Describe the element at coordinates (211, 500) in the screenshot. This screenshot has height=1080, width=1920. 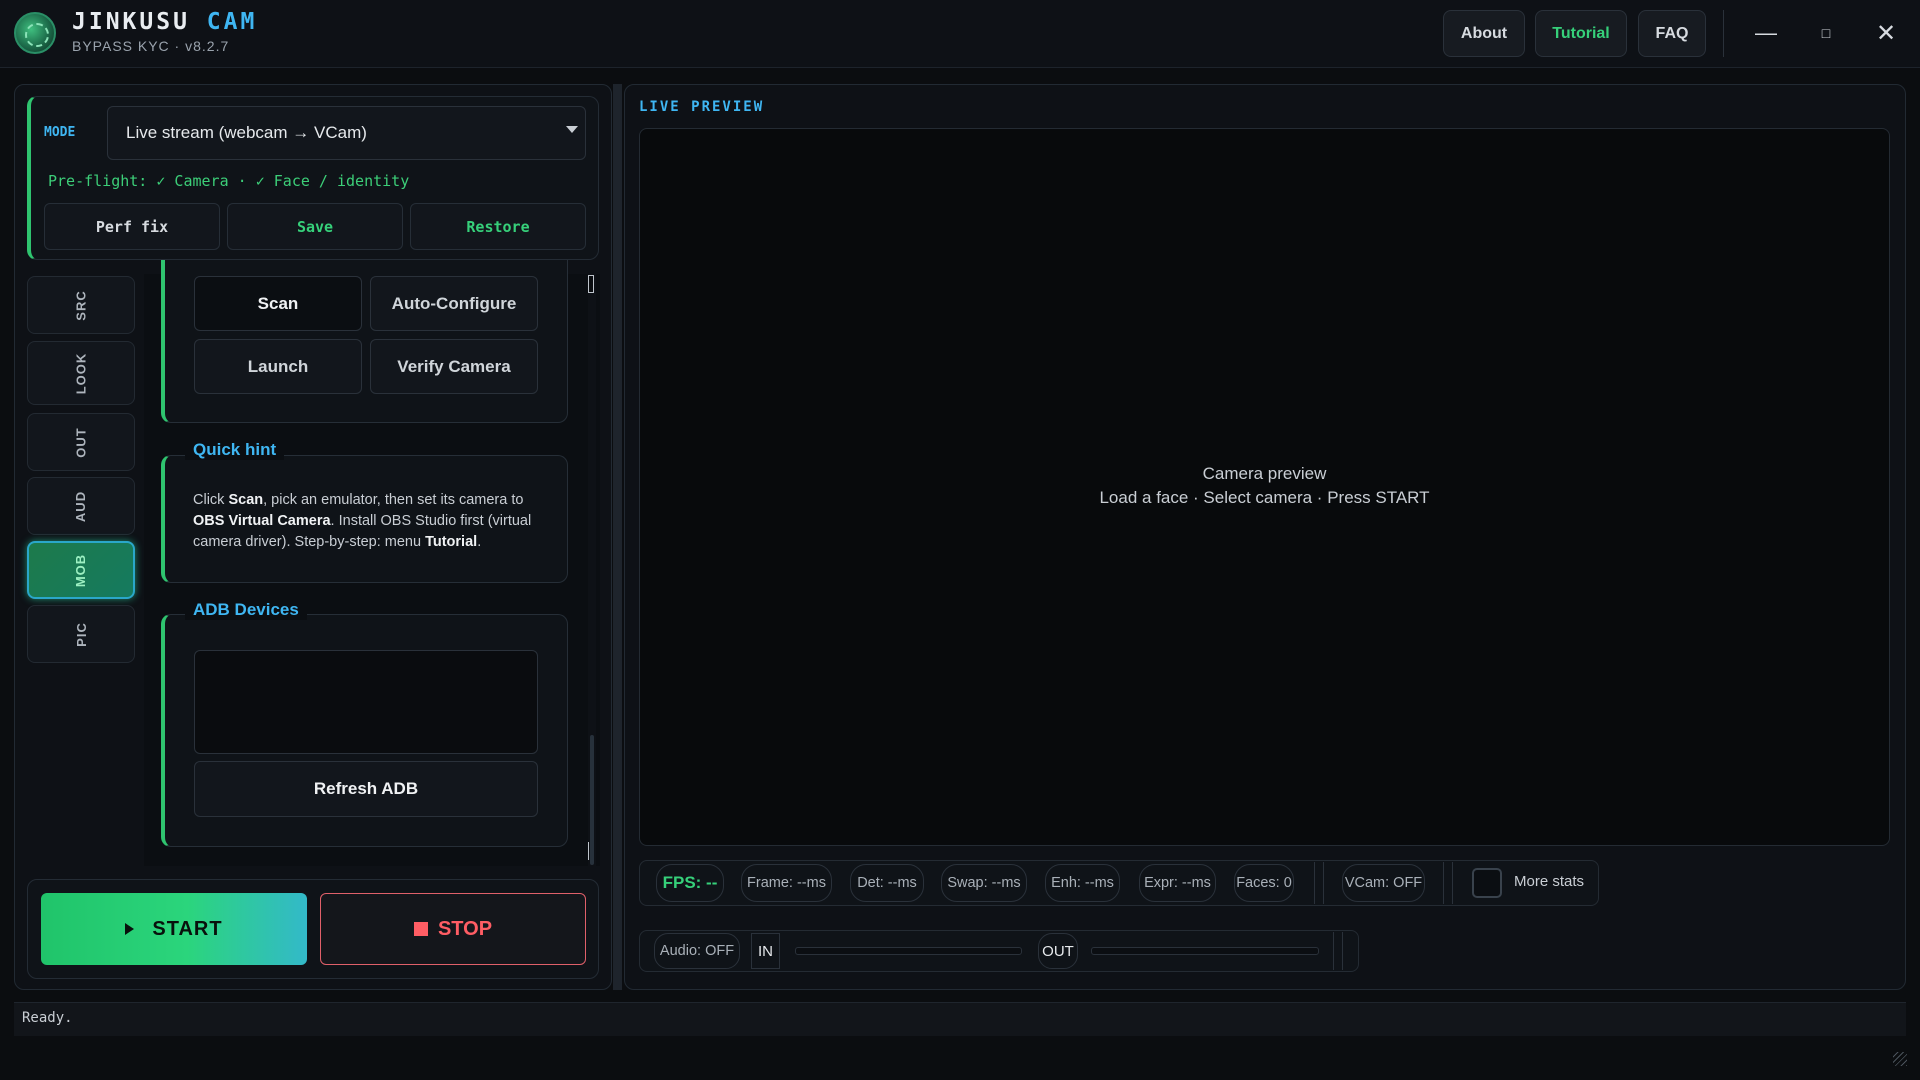
I see `hint-text-part: Click` at that location.